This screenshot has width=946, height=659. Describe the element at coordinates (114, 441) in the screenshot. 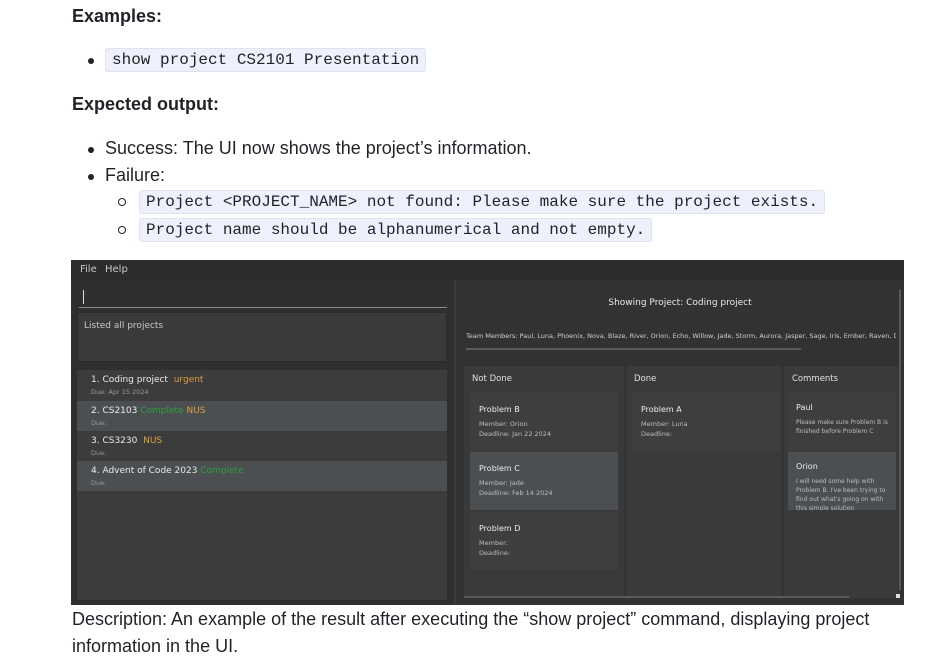

I see `project-name: 3. CS3230` at that location.